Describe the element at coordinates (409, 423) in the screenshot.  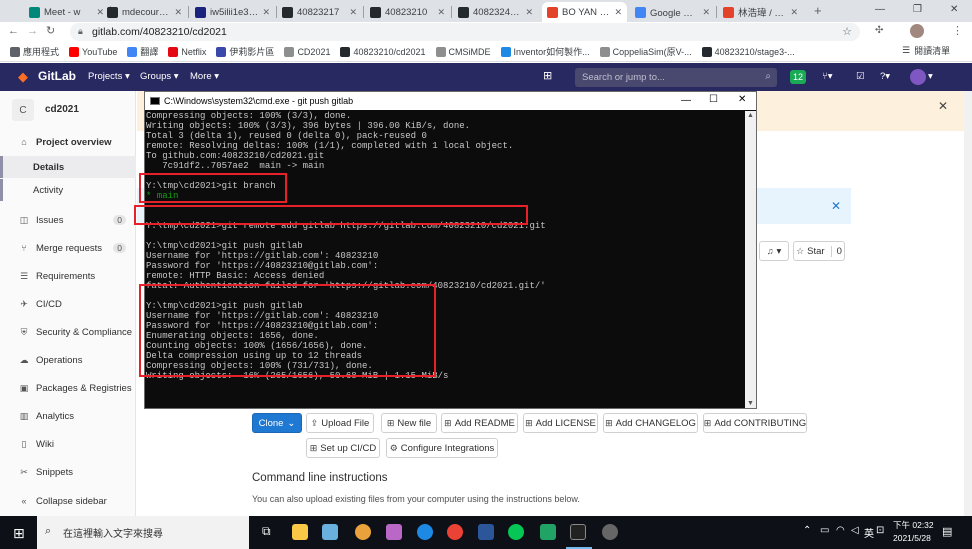
I see `new-file-button: ⊞ New file` at that location.